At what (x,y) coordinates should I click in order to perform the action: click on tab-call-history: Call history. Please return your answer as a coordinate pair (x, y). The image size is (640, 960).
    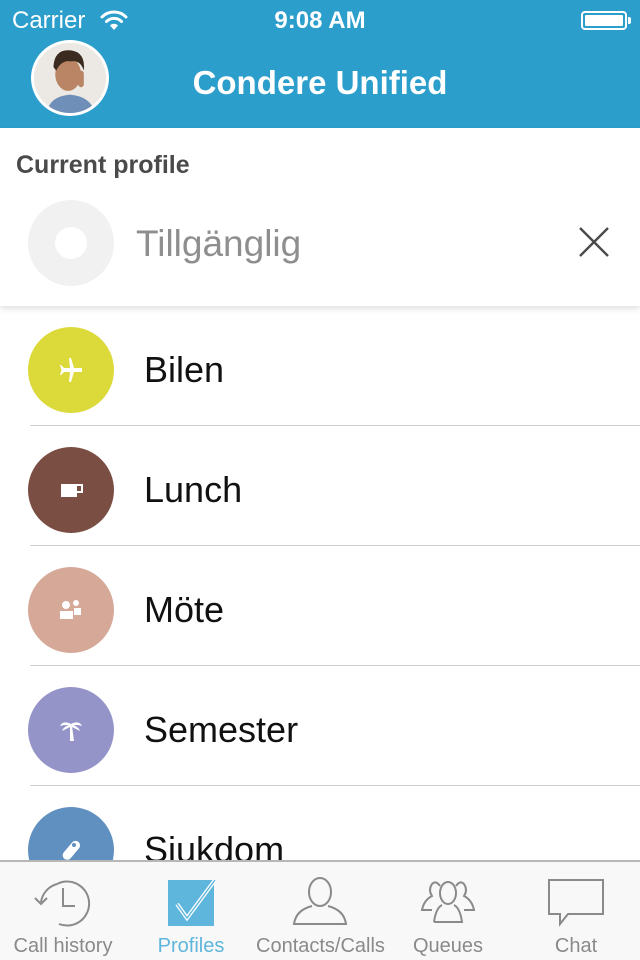
    Looking at the image, I should click on (63, 911).